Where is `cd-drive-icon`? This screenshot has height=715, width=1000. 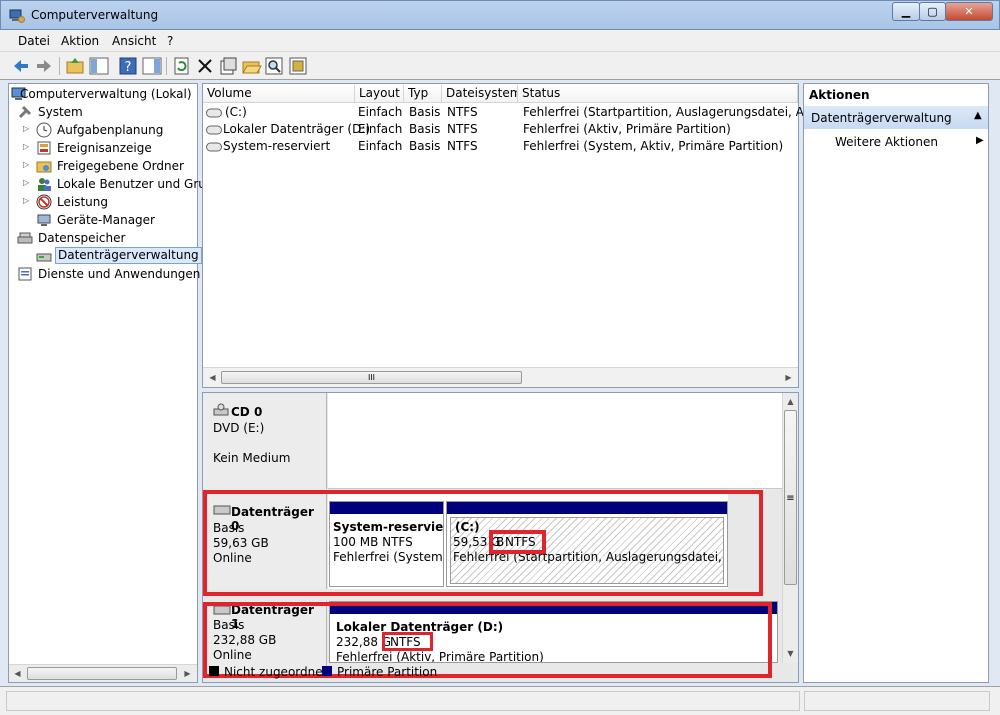 cd-drive-icon is located at coordinates (221, 409).